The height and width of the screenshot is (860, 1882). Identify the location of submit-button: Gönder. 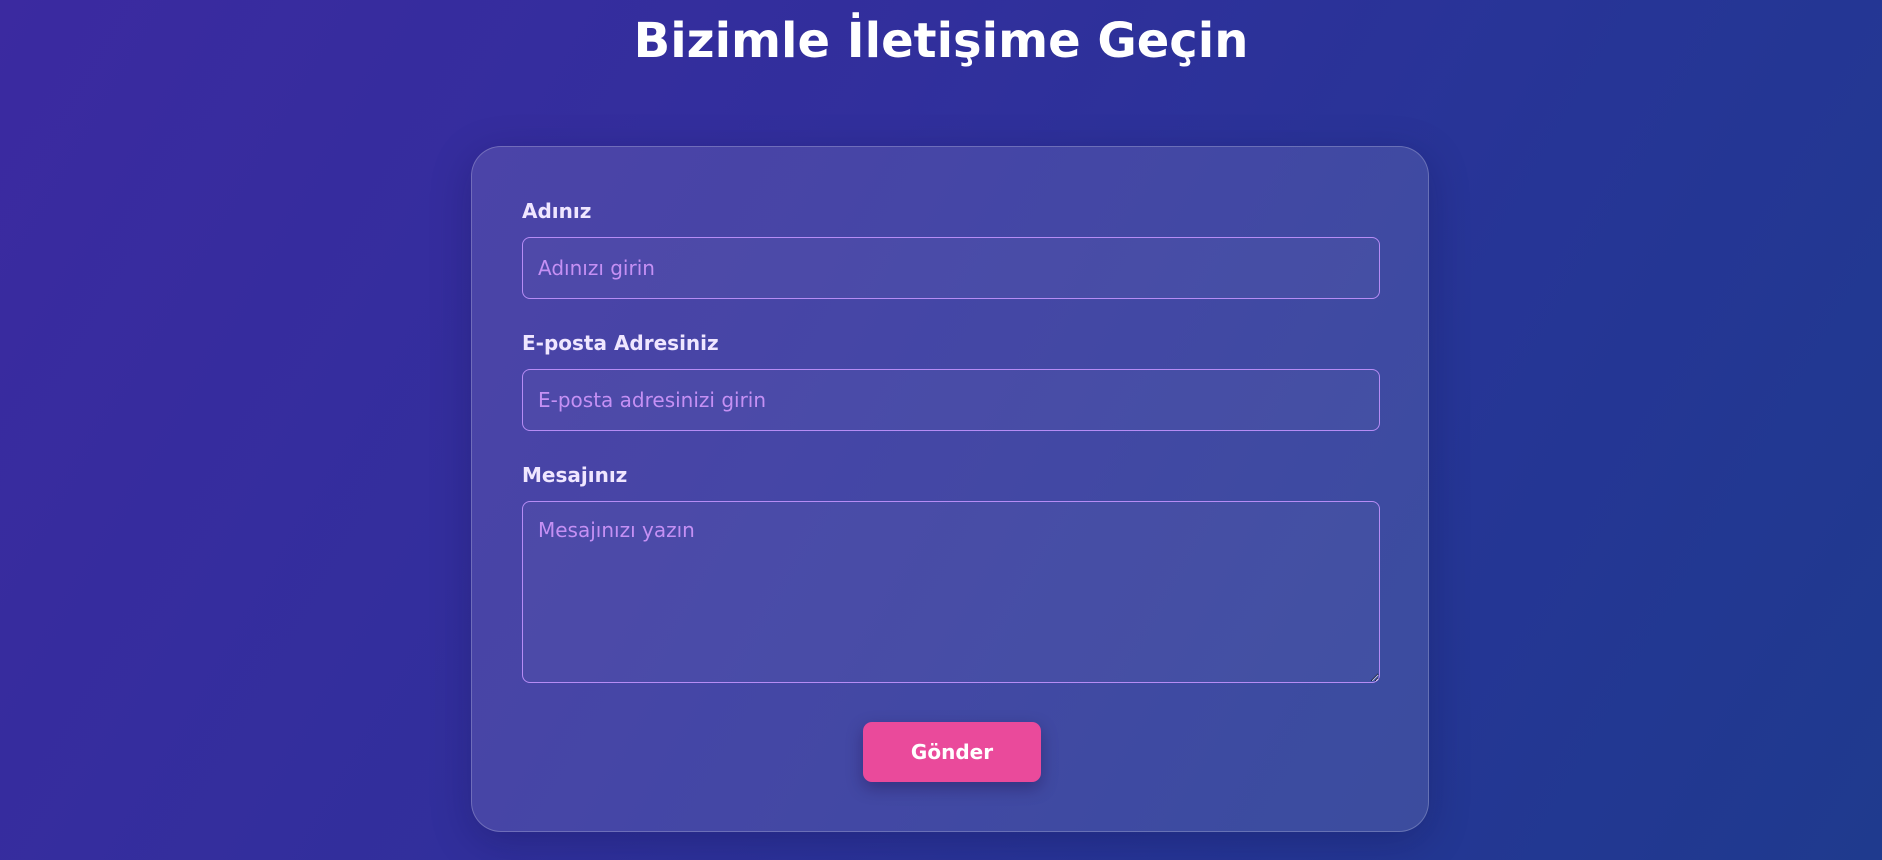
(952, 752).